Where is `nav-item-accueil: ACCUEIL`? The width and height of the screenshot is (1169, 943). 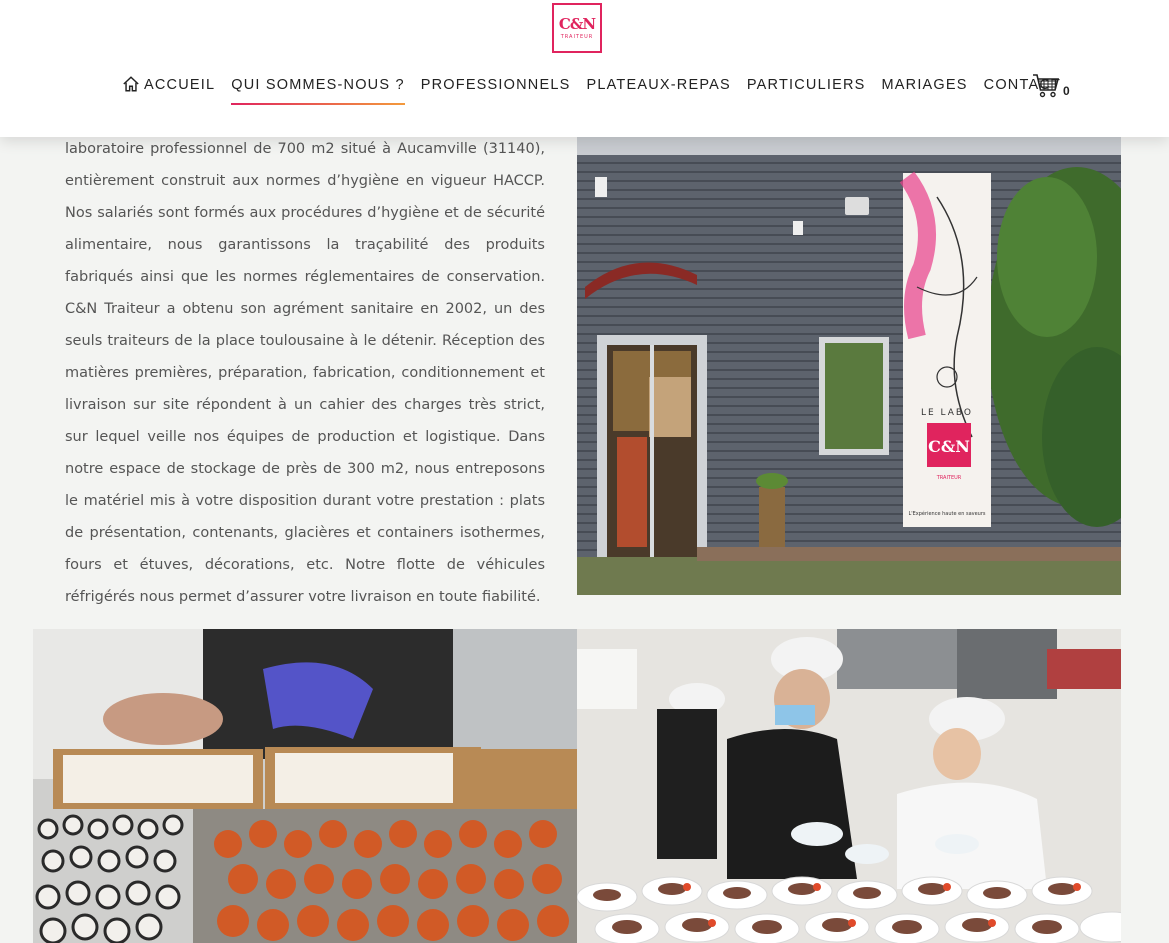
nav-item-accueil: ACCUEIL is located at coordinates (168, 90).